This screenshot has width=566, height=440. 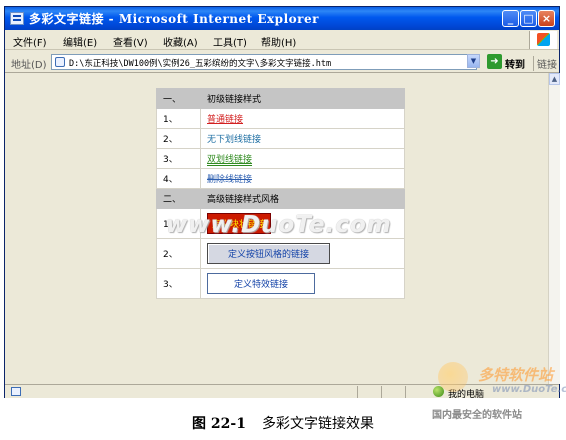 I want to click on link-cell: 定义按钮风格的链接, so click(x=302, y=253).